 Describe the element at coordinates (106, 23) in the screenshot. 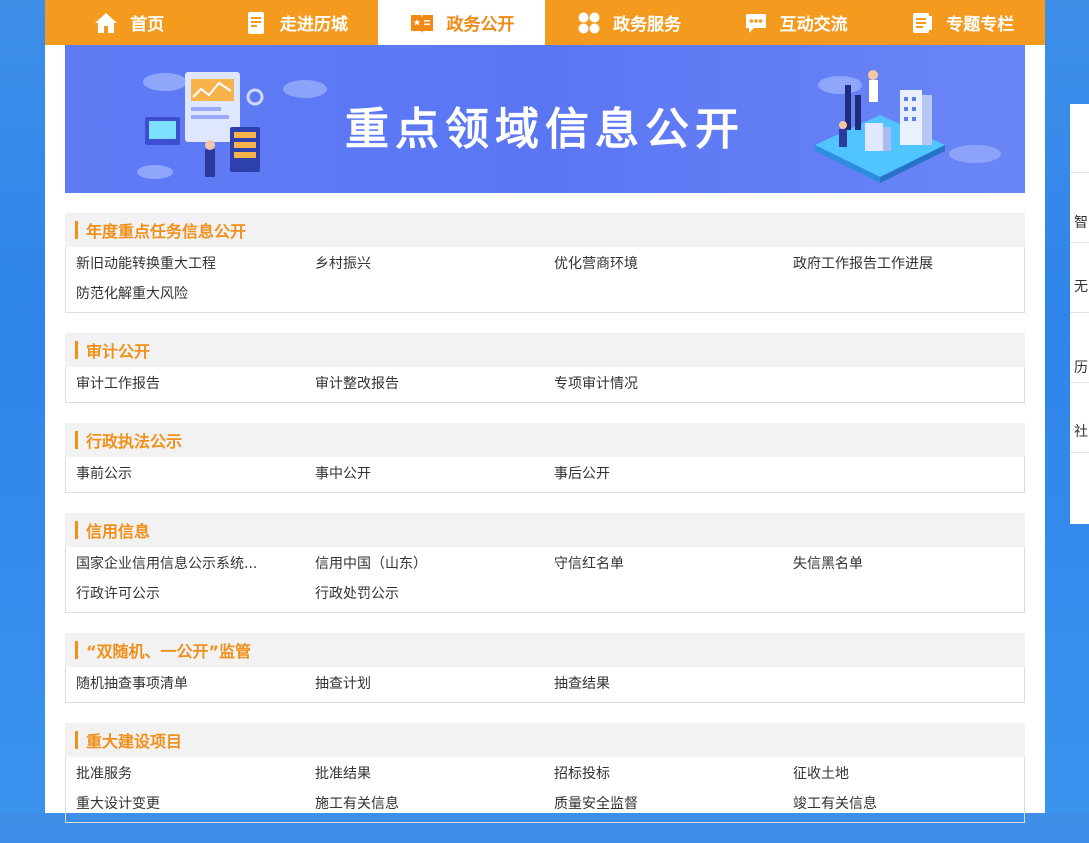

I see `home-icon` at that location.